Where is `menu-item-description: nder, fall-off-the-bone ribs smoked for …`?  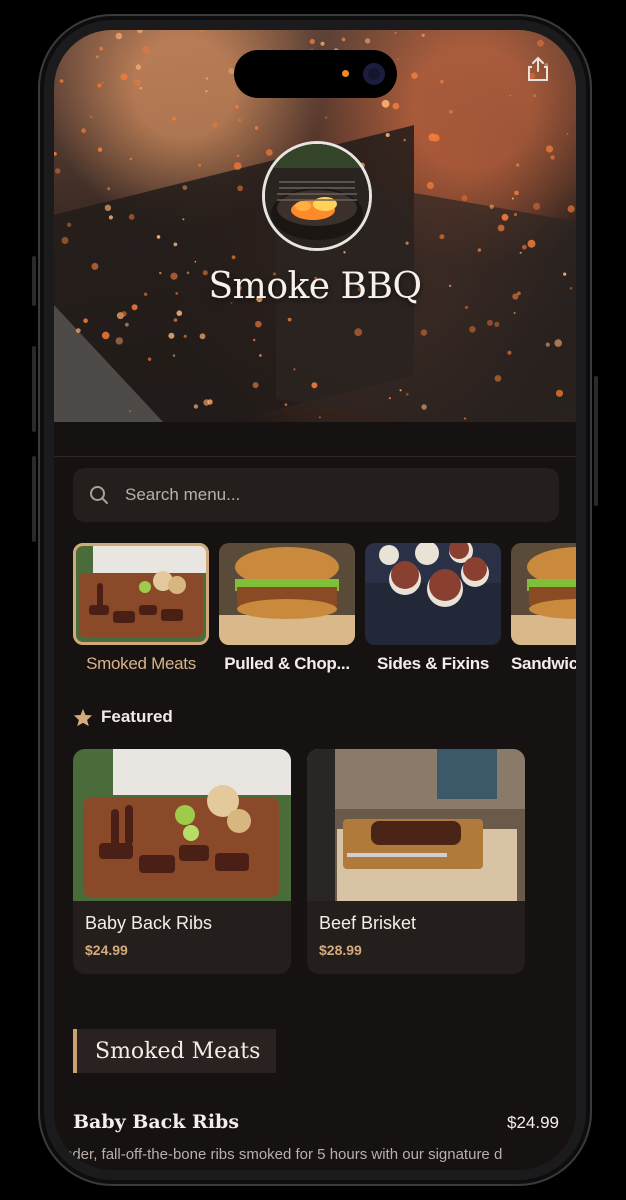
menu-item-description: nder, fall-off-the-bone ribs smoked for … is located at coordinates (283, 1154).